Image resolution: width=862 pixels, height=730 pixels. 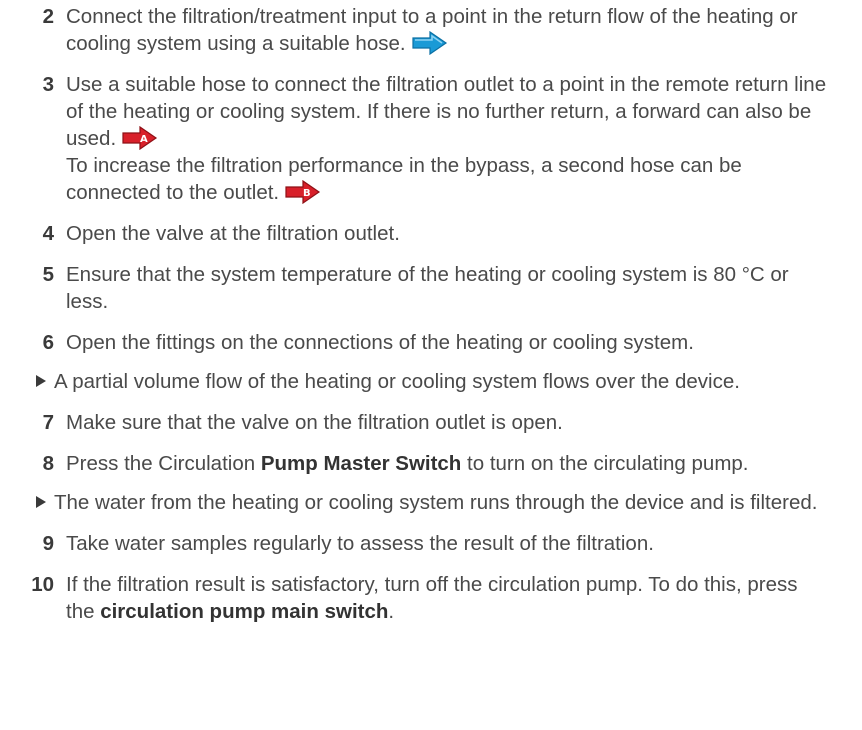 What do you see at coordinates (48, 233) in the screenshot?
I see `step-number: 4` at bounding box center [48, 233].